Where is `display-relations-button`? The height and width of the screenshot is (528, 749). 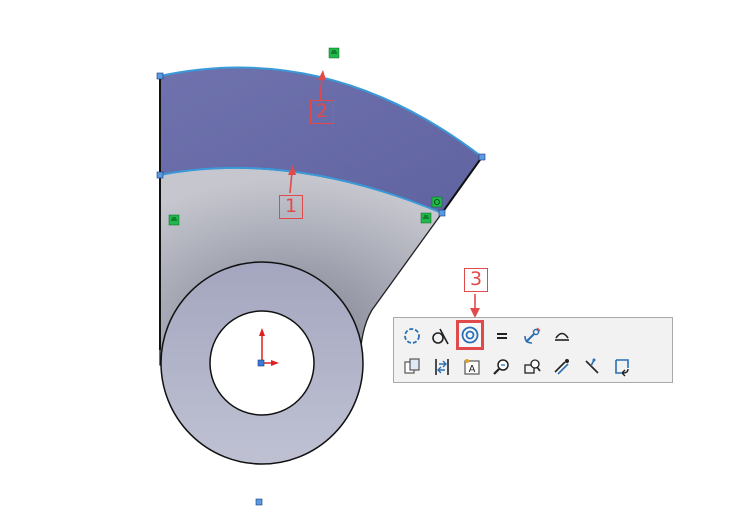
display-relations-button is located at coordinates (532, 367).